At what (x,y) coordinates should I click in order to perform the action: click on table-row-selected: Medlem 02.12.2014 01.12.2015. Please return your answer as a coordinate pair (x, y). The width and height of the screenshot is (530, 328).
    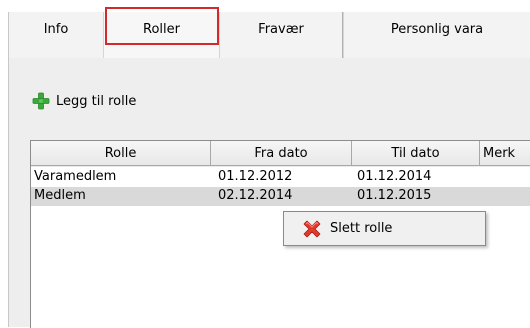
    Looking at the image, I should click on (280, 196).